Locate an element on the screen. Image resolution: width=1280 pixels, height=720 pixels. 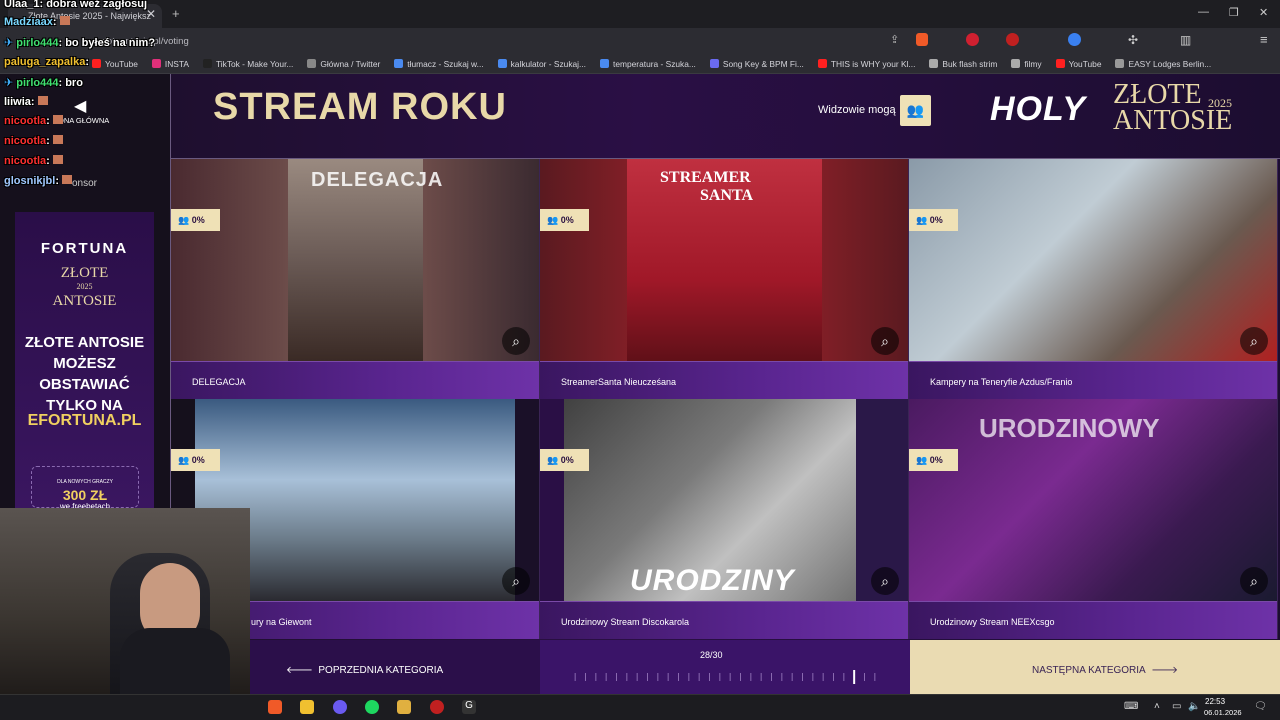
chat-text: : is located at coordinates (32, 102).